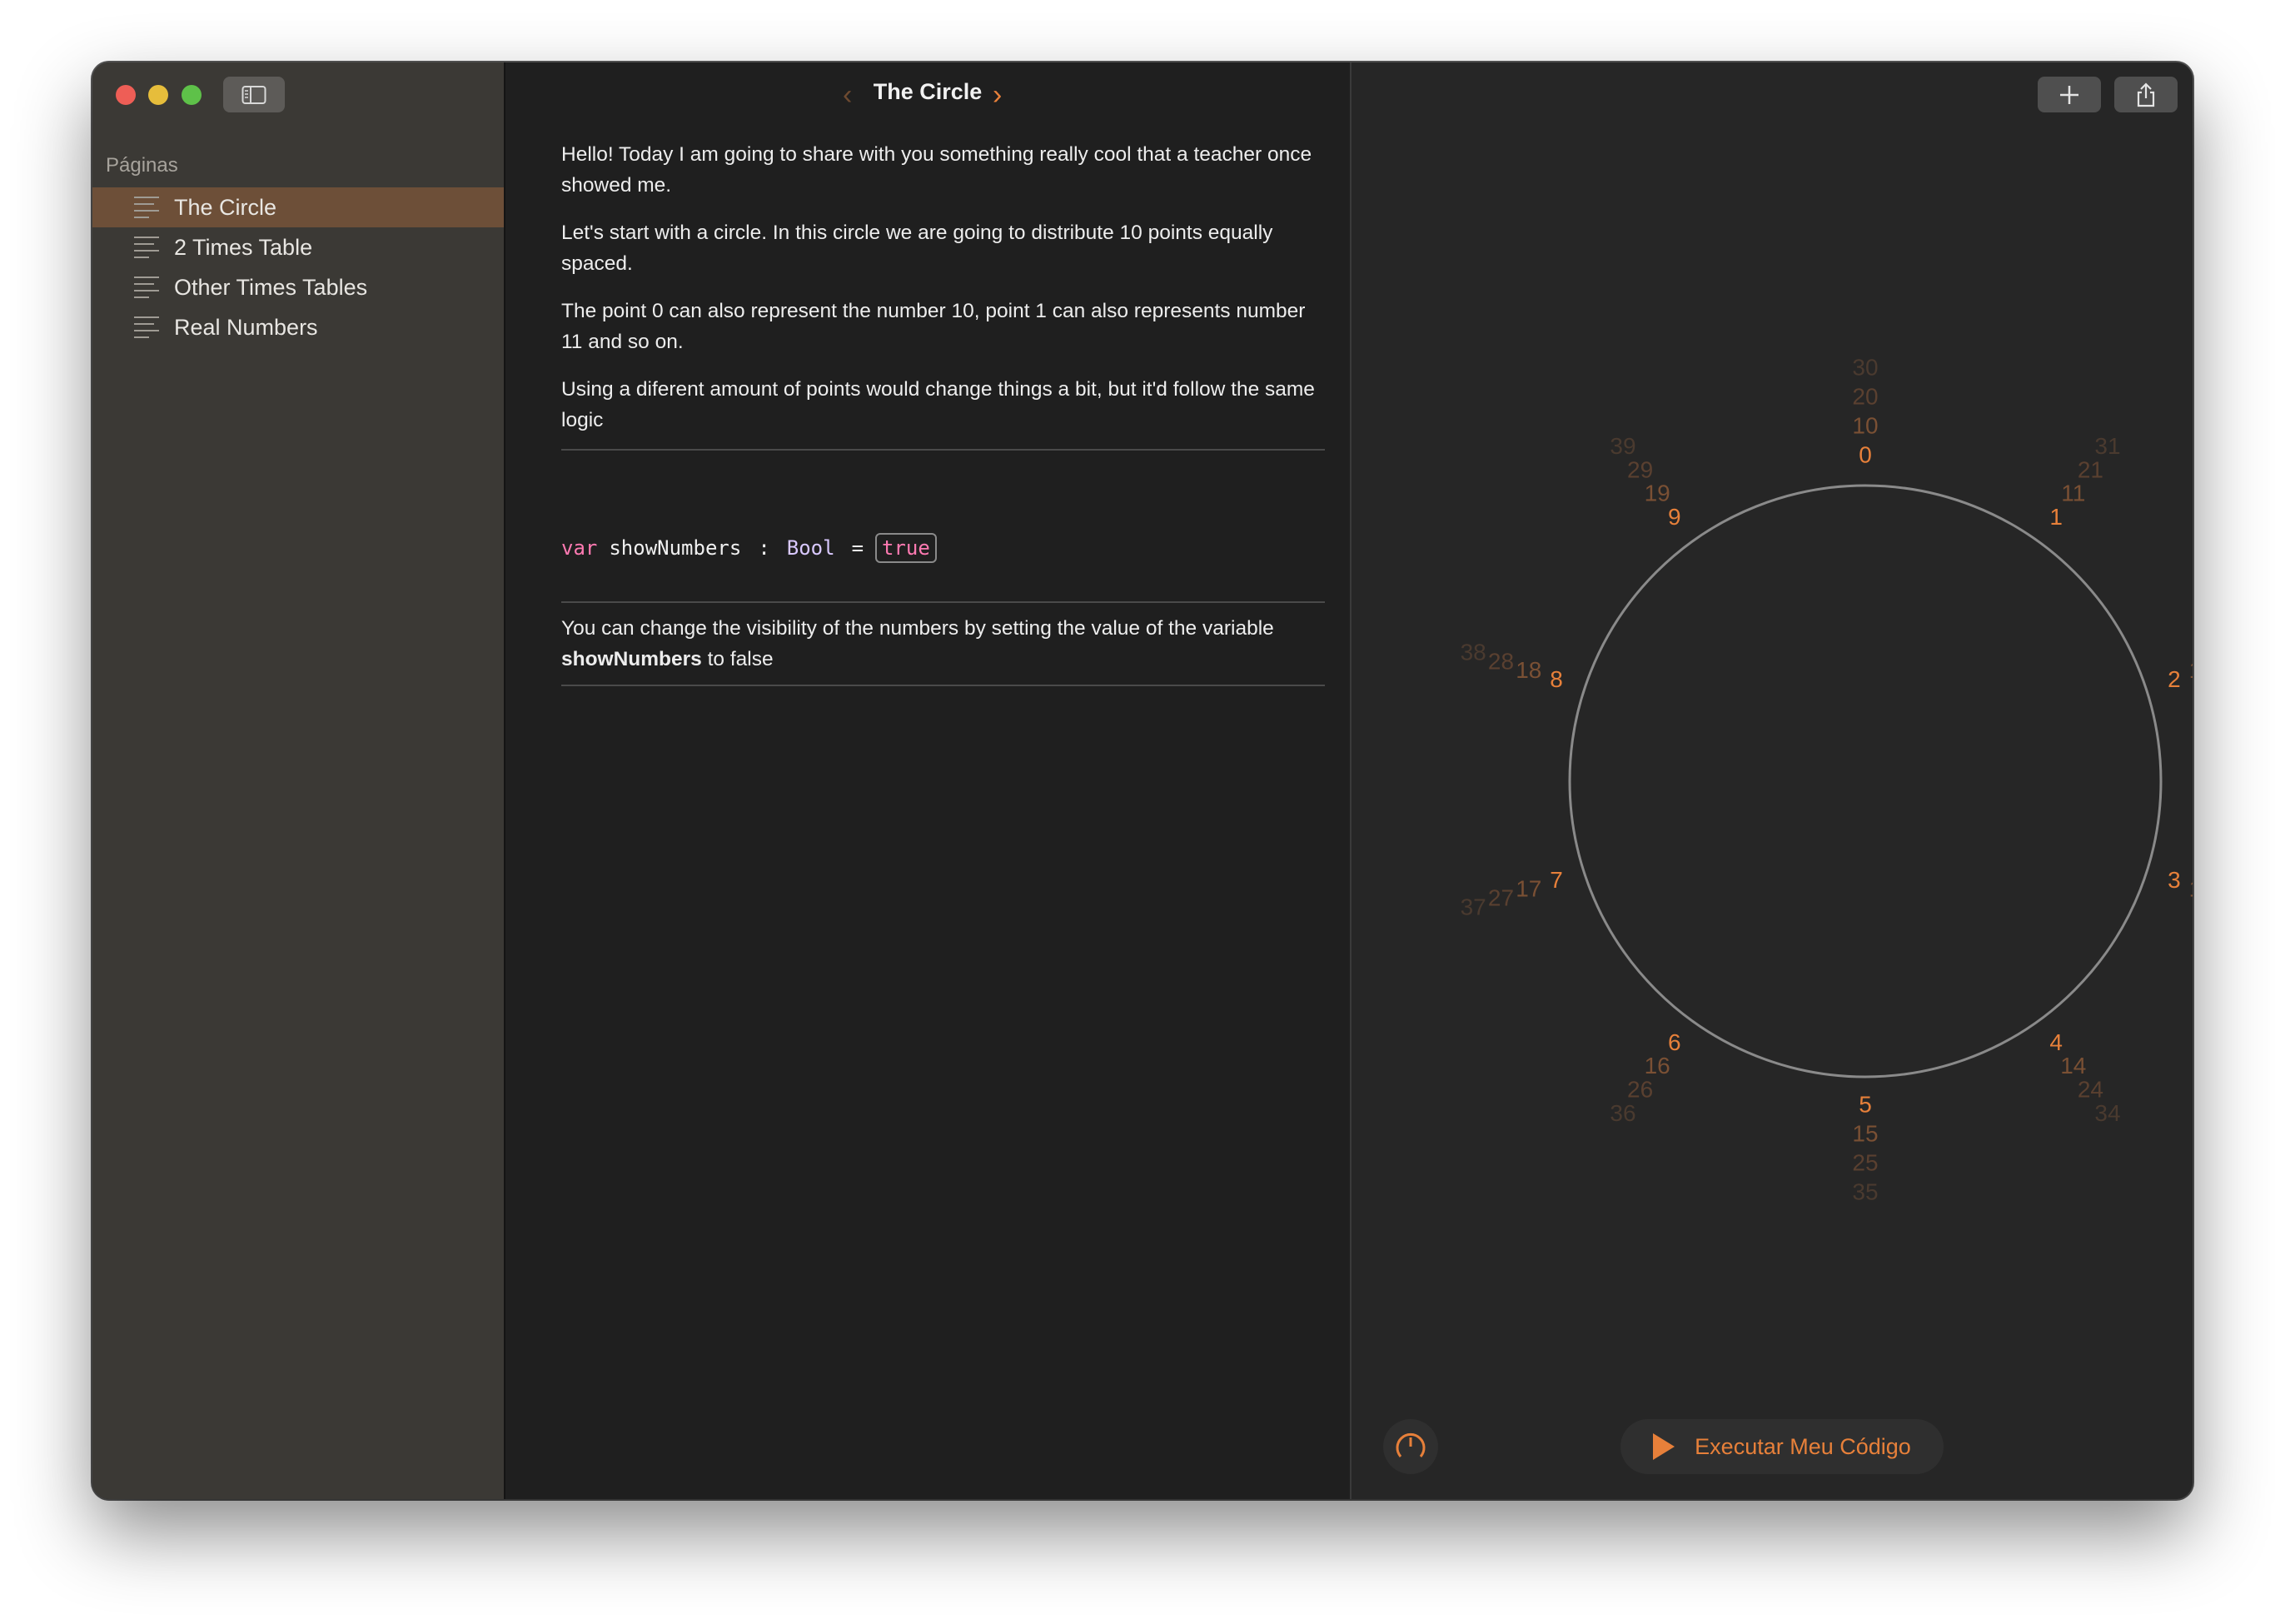  What do you see at coordinates (1657, 1066) in the screenshot?
I see `circle-number-label: 16` at bounding box center [1657, 1066].